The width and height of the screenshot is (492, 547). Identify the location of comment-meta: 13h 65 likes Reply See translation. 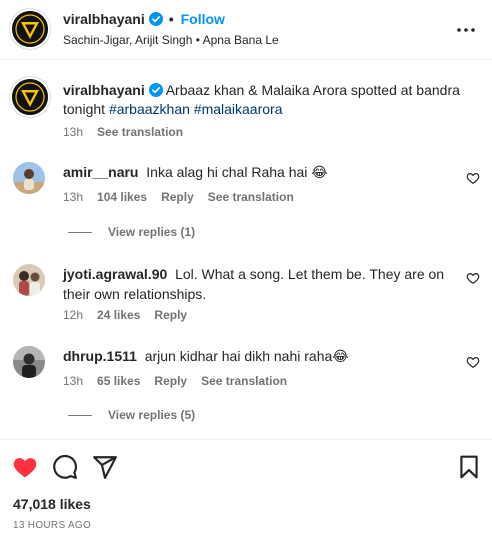
(175, 381).